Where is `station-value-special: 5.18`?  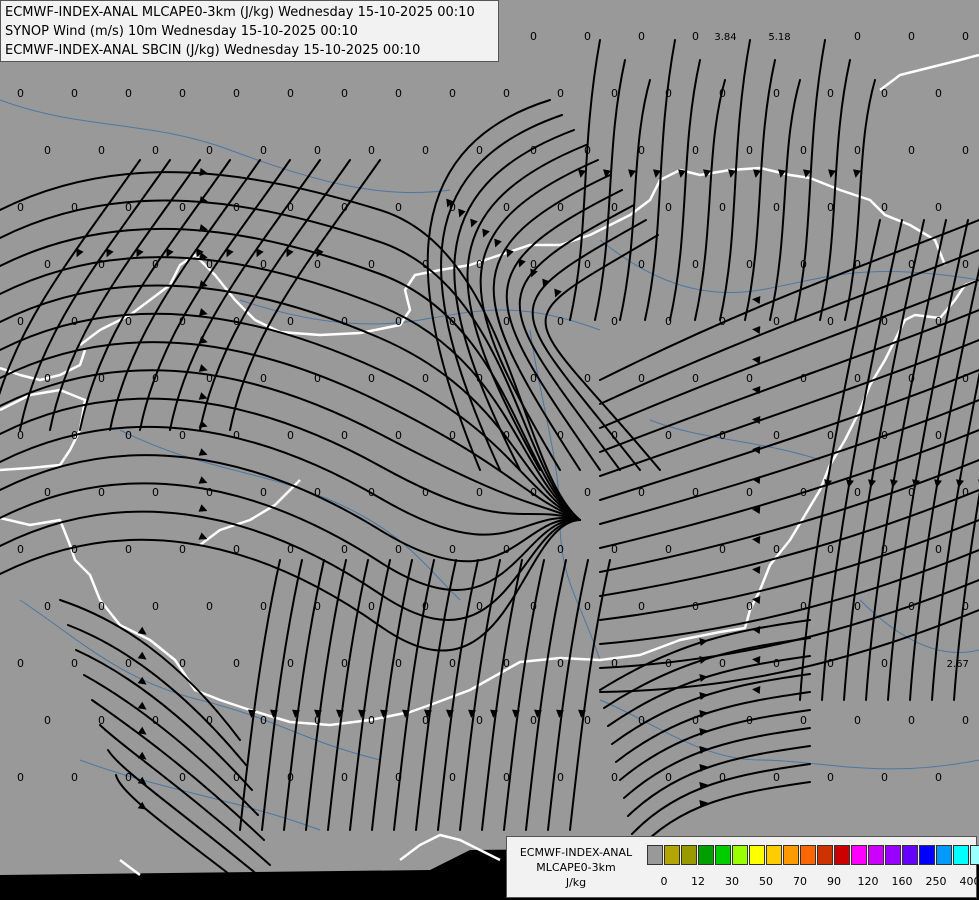
station-value-special: 5.18 is located at coordinates (779, 37).